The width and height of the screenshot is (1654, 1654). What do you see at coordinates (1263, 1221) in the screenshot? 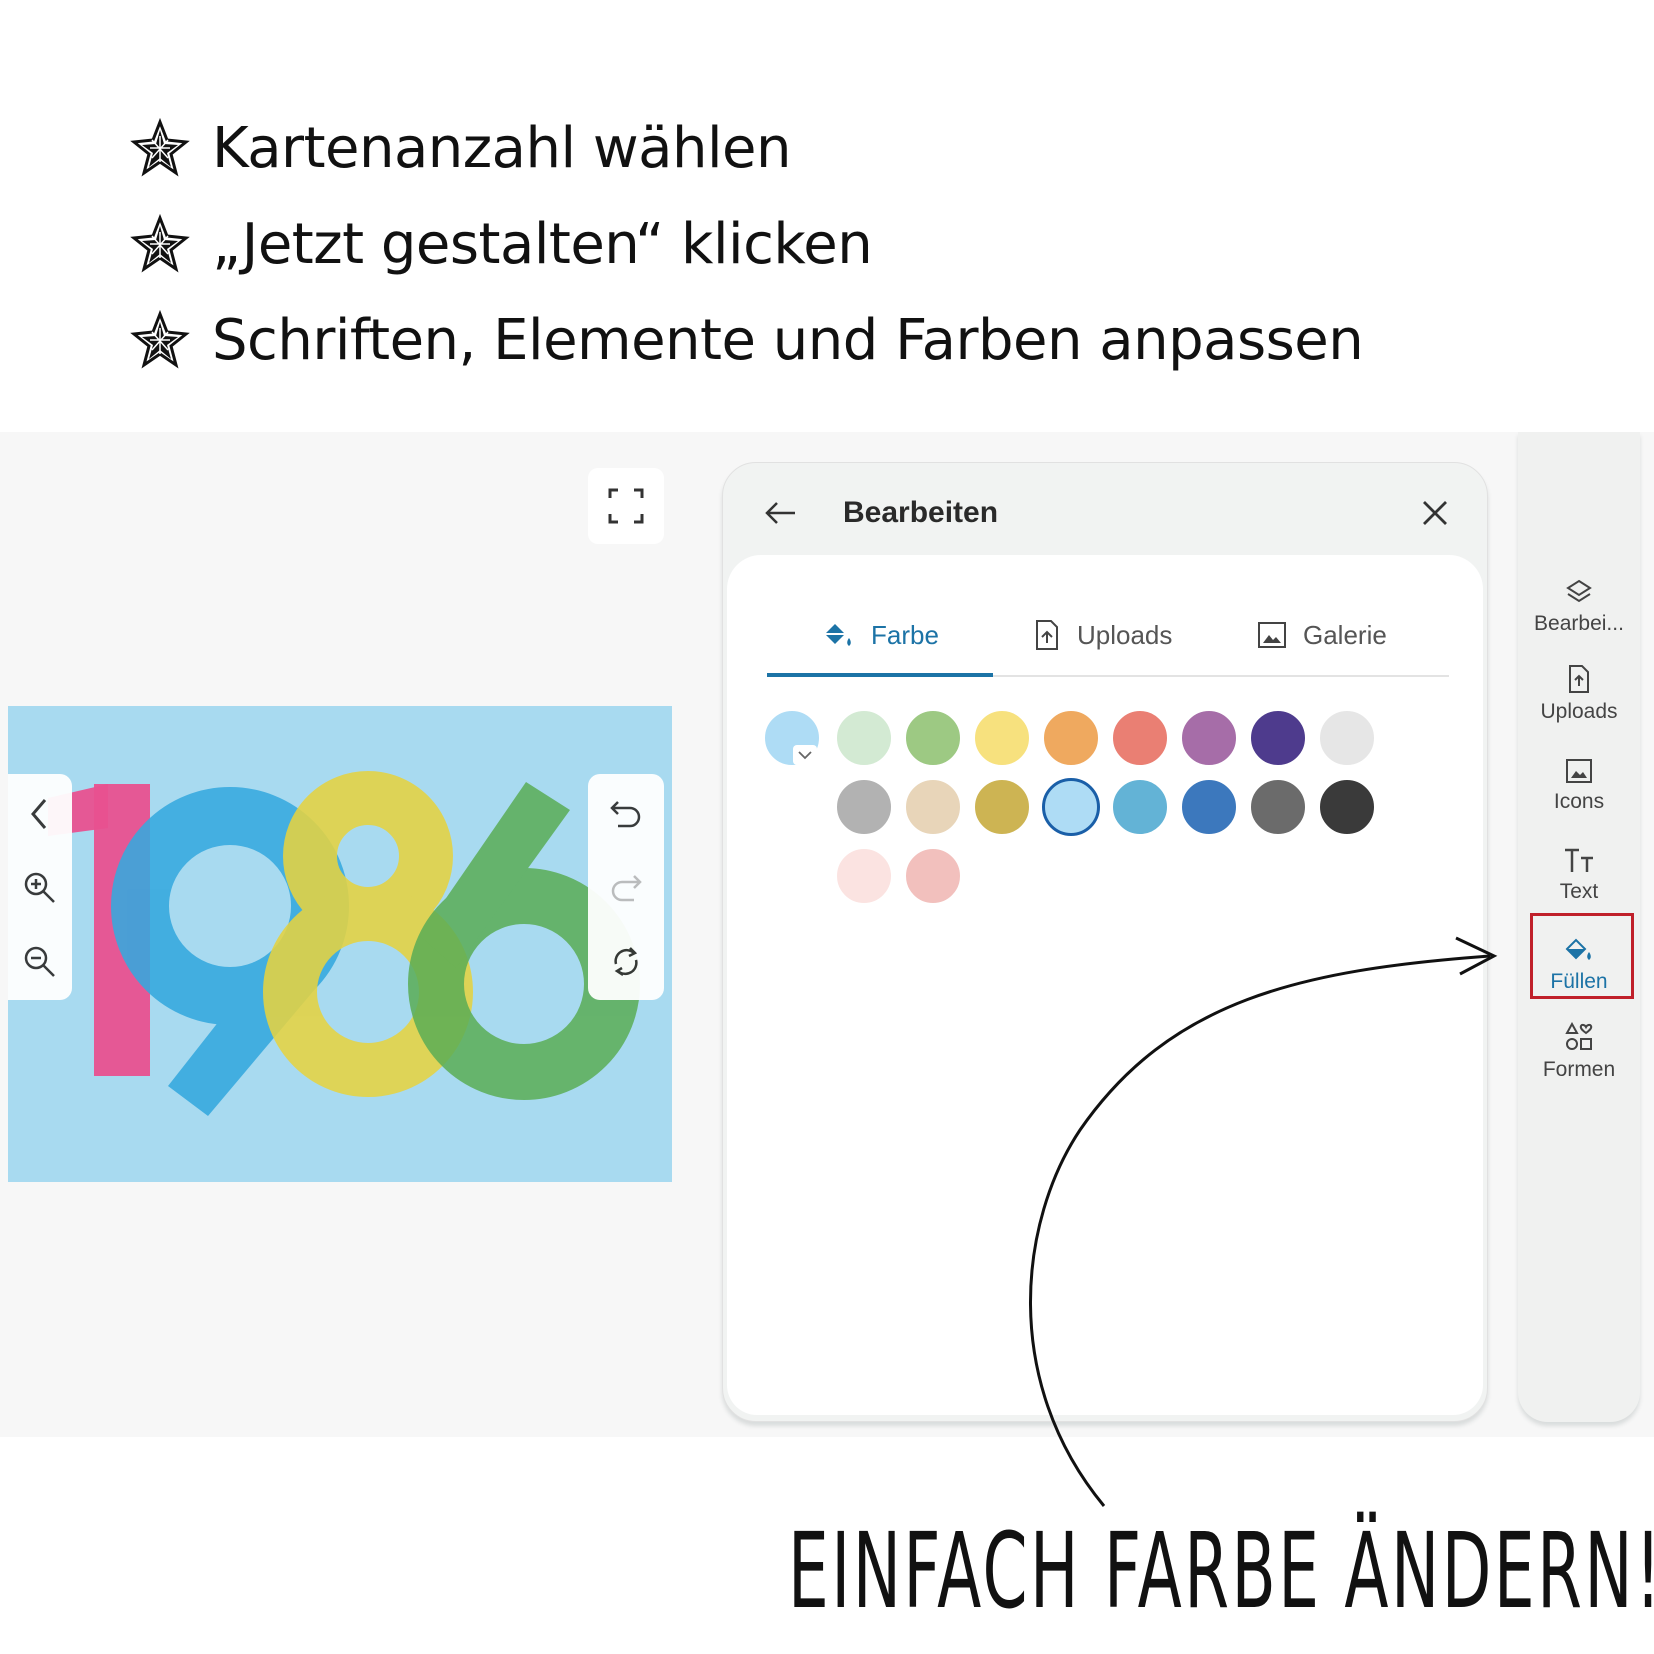
I see `annotation-arrow` at bounding box center [1263, 1221].